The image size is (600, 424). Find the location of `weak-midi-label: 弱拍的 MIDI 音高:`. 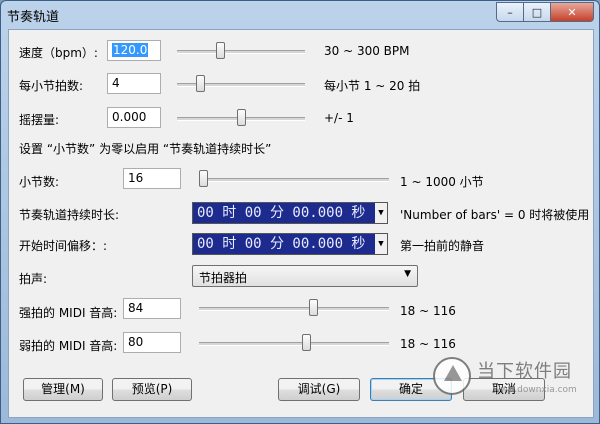

weak-midi-label: 弱拍的 MIDI 音高: is located at coordinates (68, 346).